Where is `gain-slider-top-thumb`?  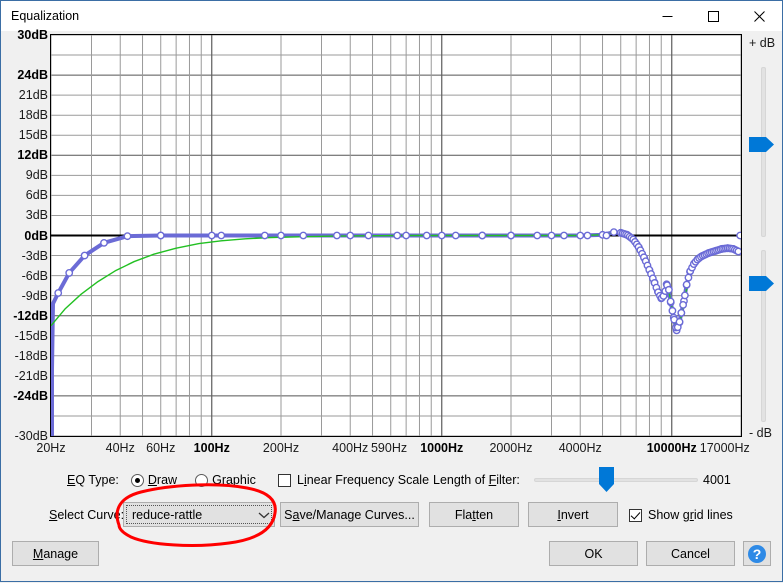
gain-slider-top-thumb is located at coordinates (762, 144).